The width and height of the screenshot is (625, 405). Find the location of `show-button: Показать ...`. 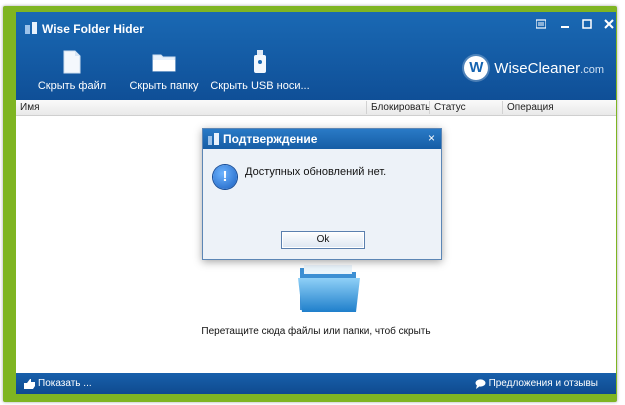

show-button: Показать ... is located at coordinates (58, 383).